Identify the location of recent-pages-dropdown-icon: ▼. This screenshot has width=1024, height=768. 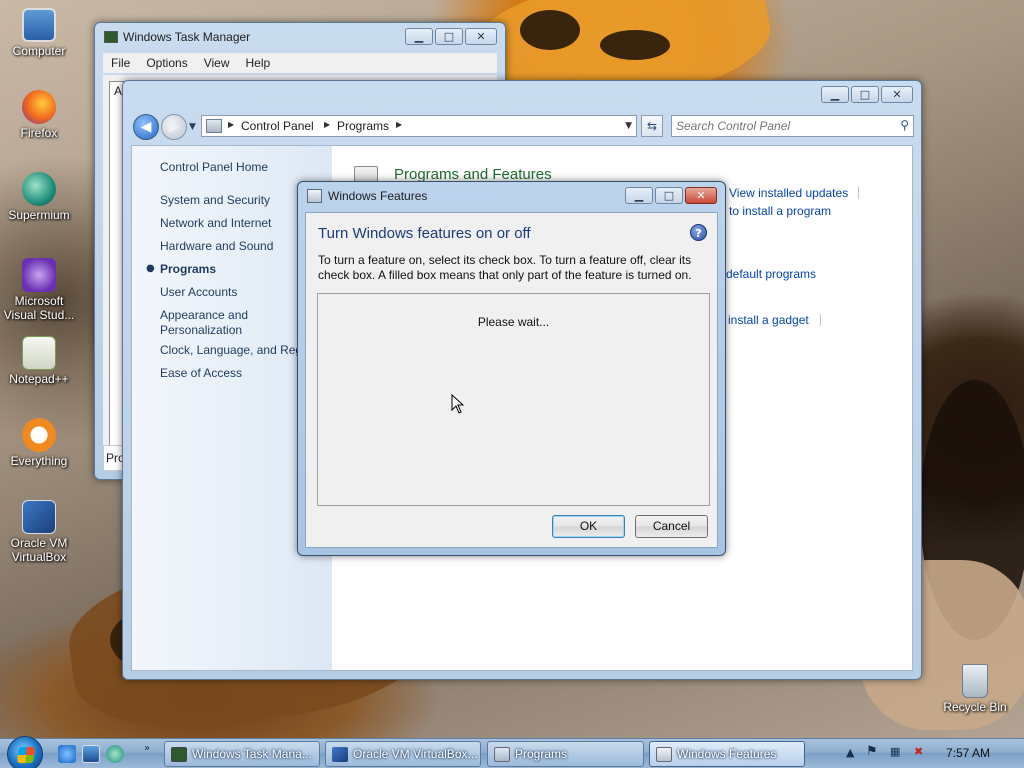
(192, 127).